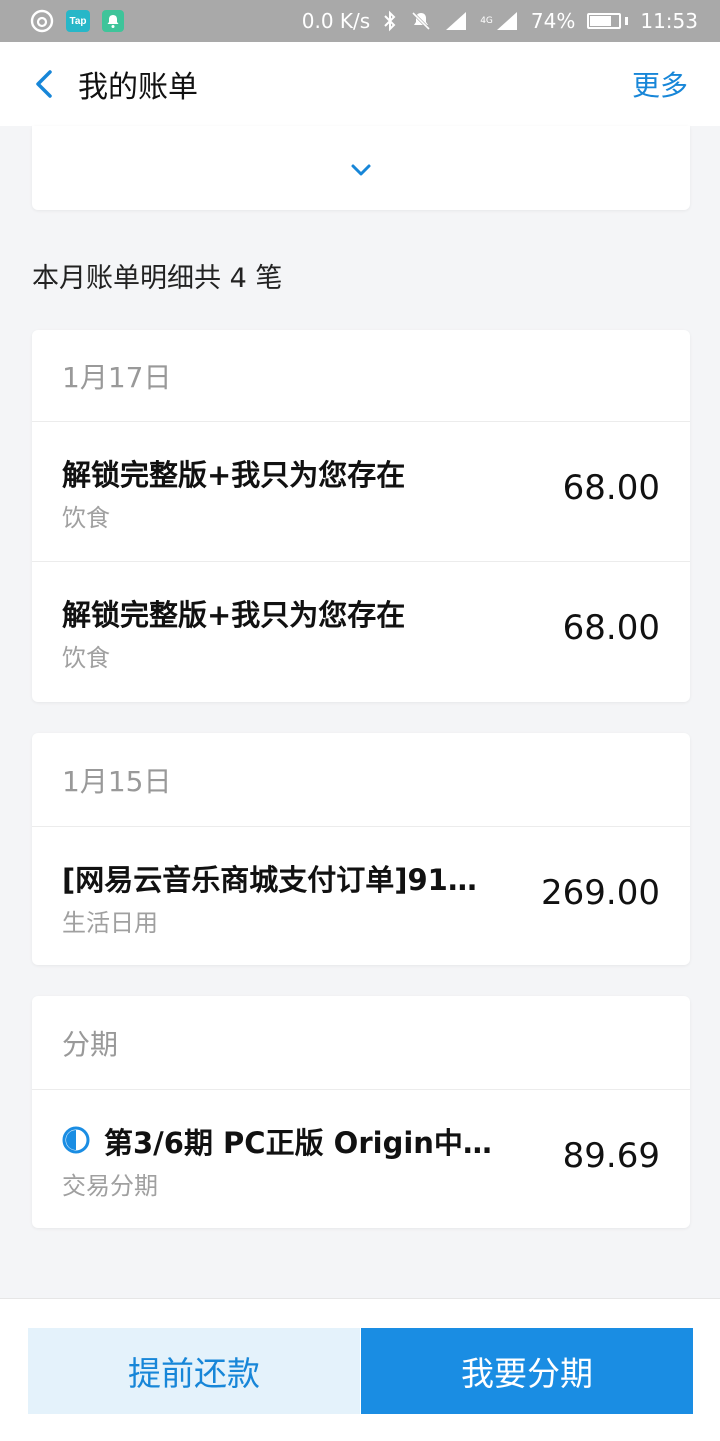 The height and width of the screenshot is (1441, 720). I want to click on installment-button: 我要分期, so click(527, 1371).